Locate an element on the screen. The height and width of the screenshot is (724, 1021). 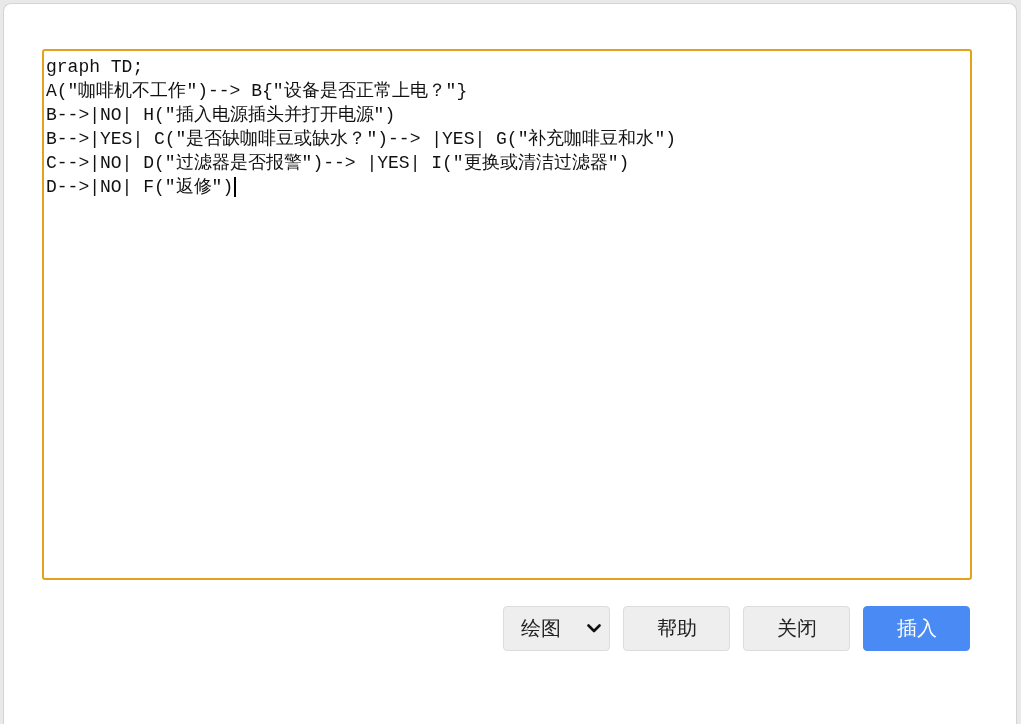
dialog-button: 帮助 is located at coordinates (676, 628).